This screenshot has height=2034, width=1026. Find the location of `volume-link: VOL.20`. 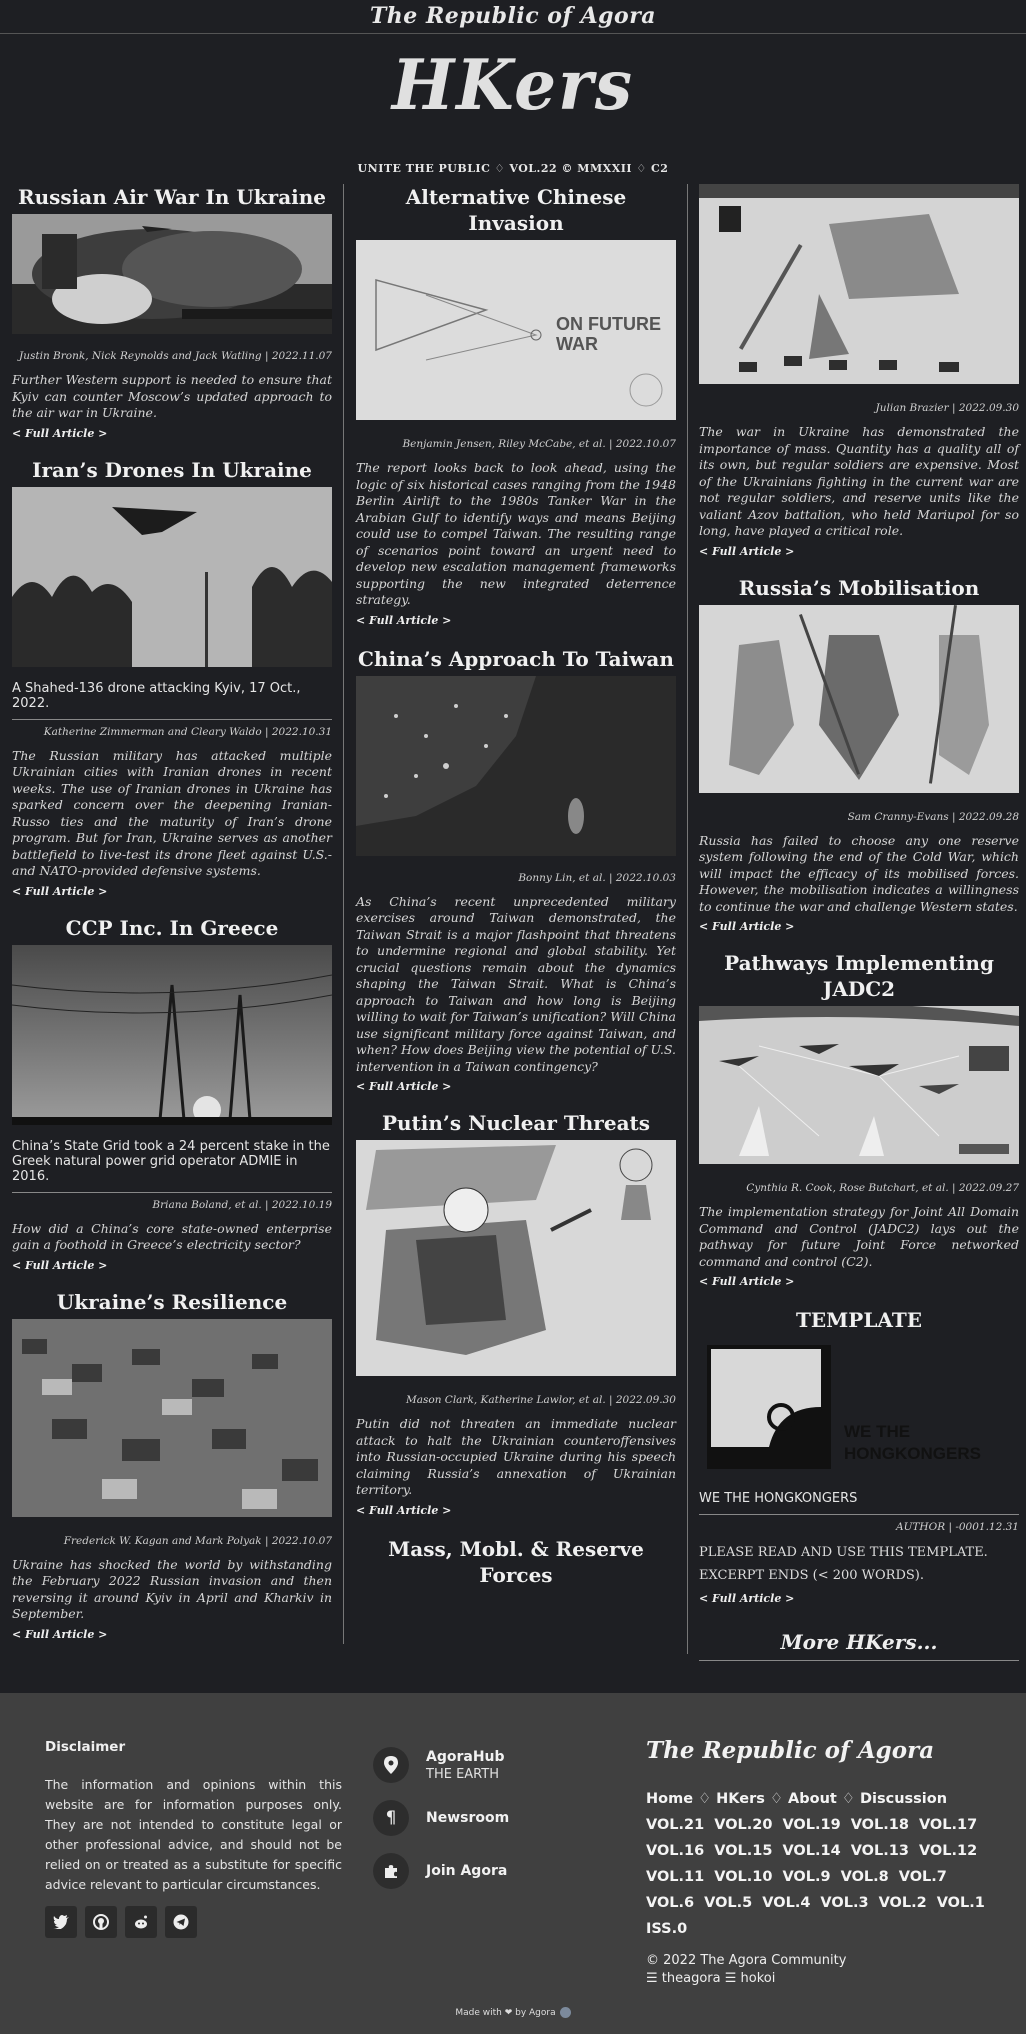

volume-link: VOL.20 is located at coordinates (743, 1825).